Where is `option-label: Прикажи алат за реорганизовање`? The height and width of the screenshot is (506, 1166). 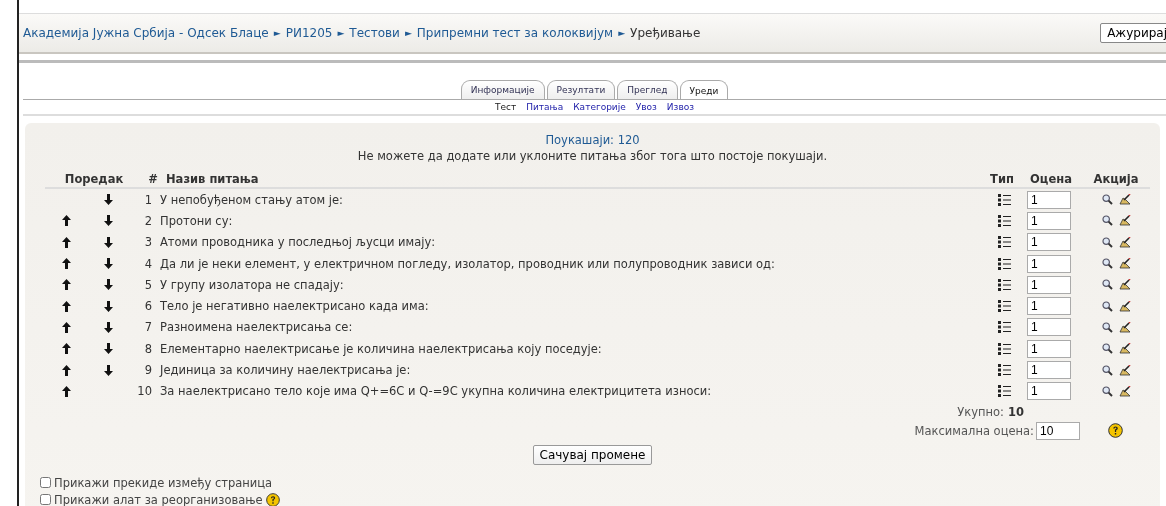 option-label: Прикажи алат за реорганизовање is located at coordinates (158, 499).